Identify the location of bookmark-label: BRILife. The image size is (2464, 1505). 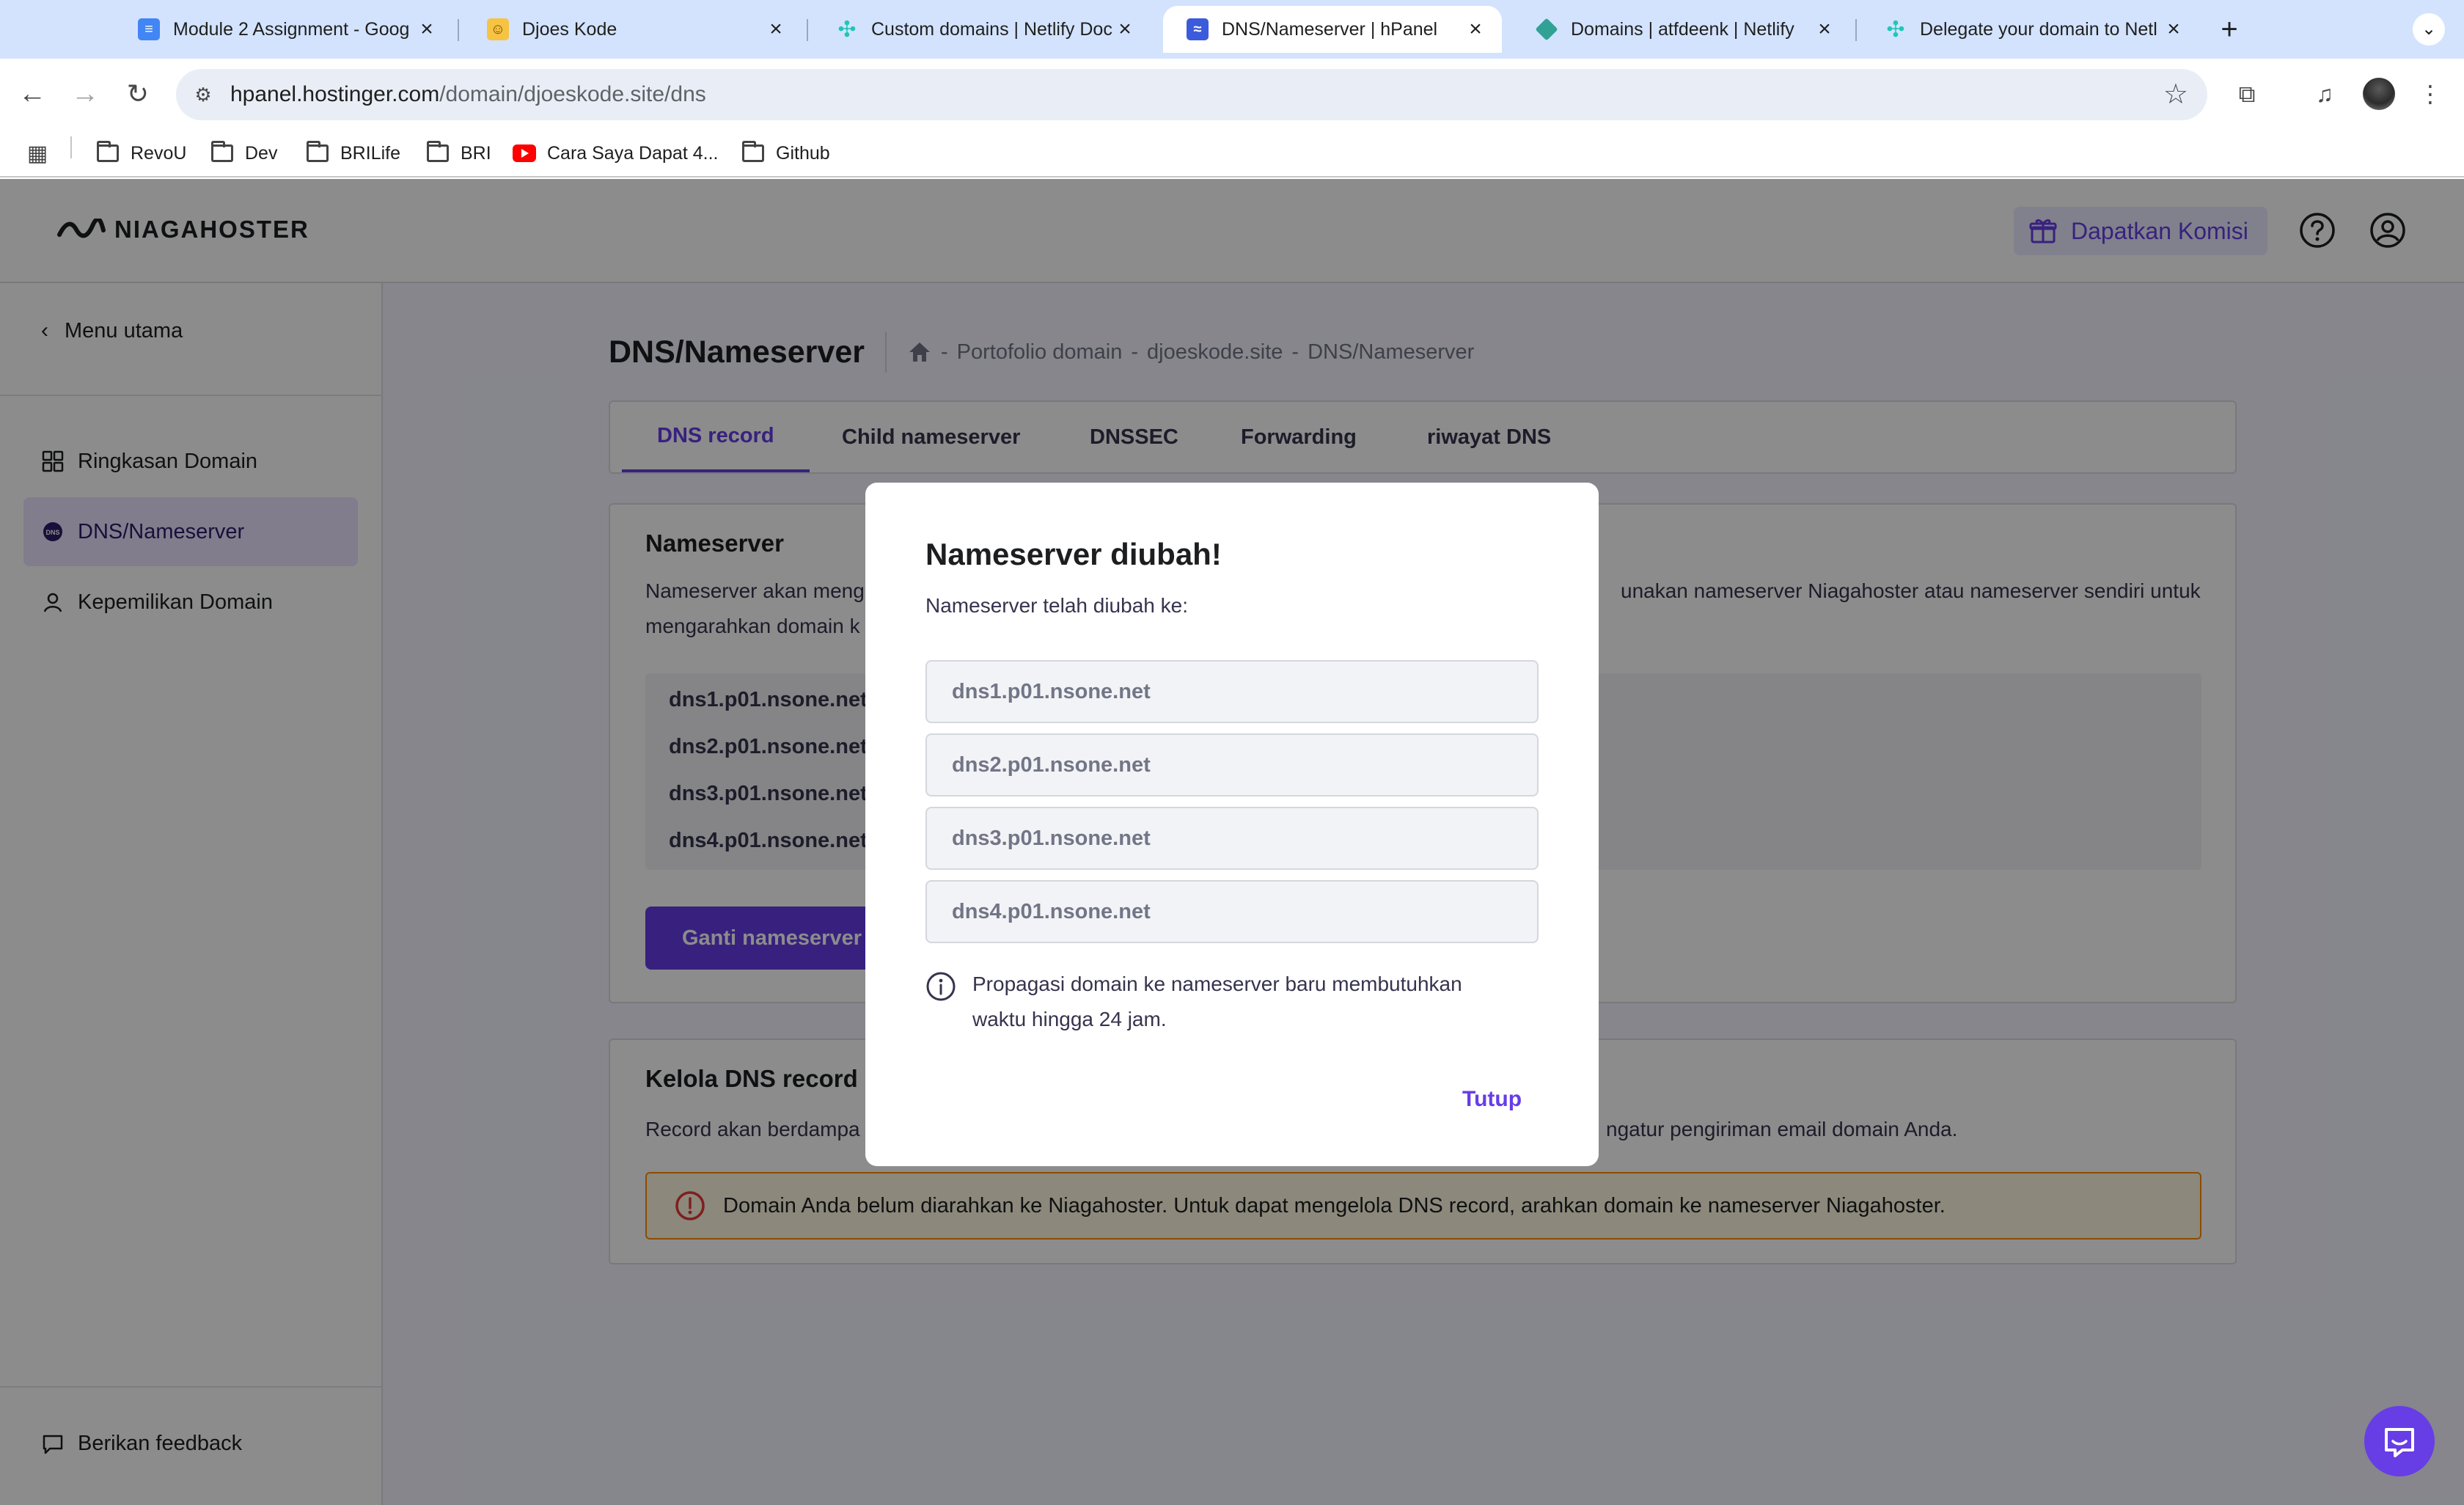
(370, 153).